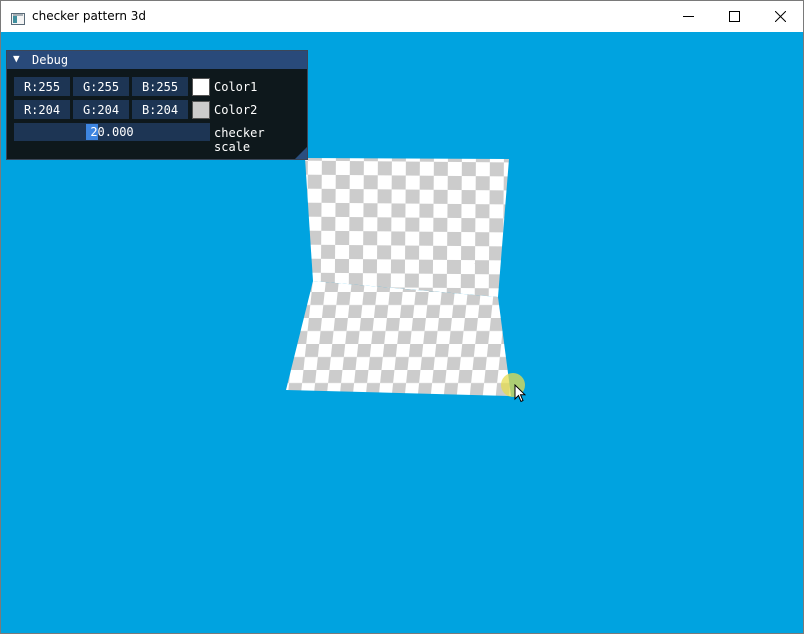  What do you see at coordinates (201, 110) in the screenshot?
I see `color2-swatch` at bounding box center [201, 110].